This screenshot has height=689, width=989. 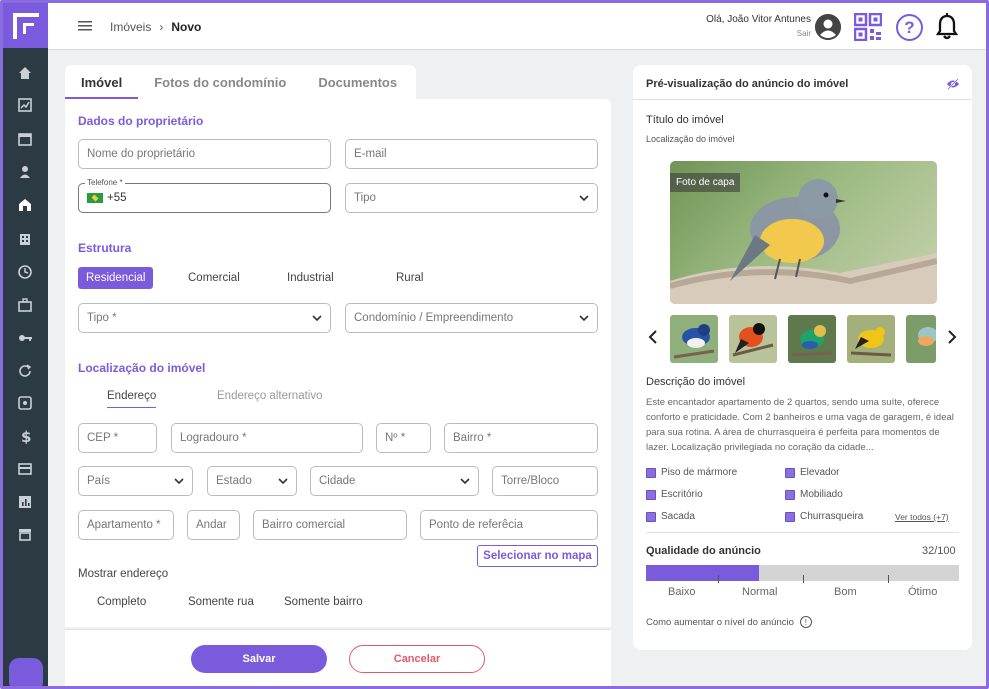 What do you see at coordinates (337, 481) in the screenshot?
I see `city-placeholder: Cidade` at bounding box center [337, 481].